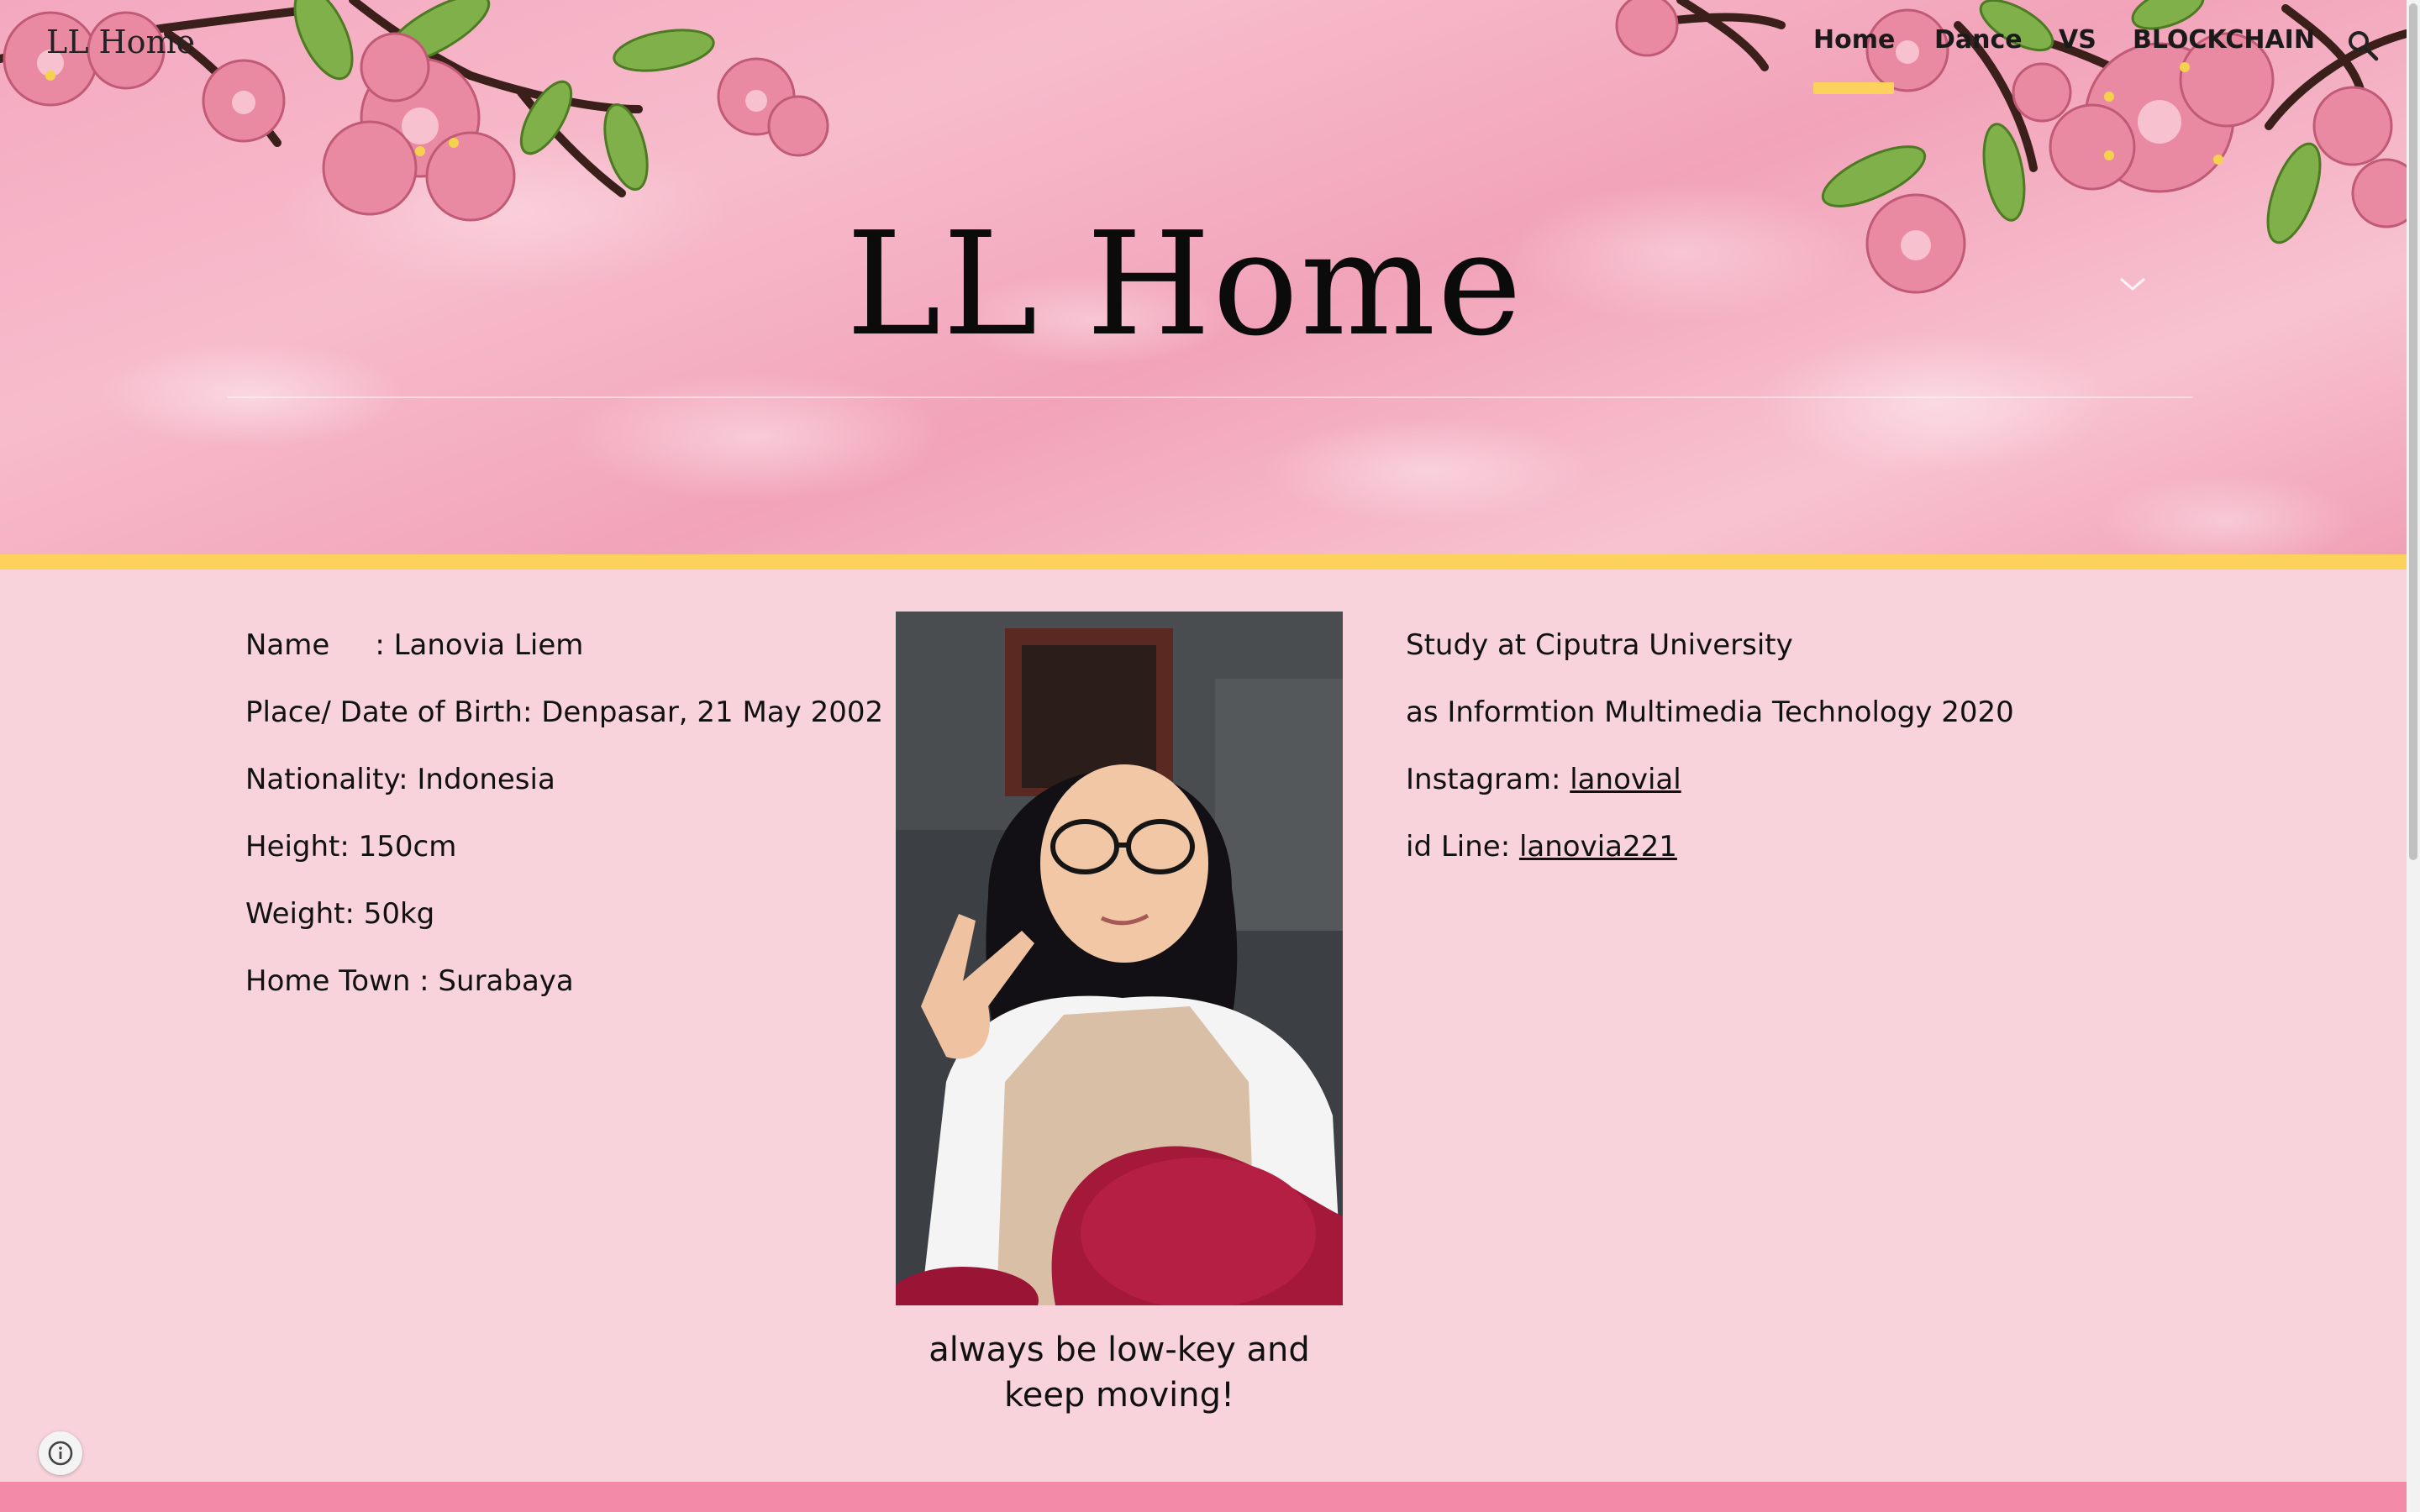  What do you see at coordinates (1784, 847) in the screenshot?
I see `info-line-id: id Line: lanovia221` at bounding box center [1784, 847].